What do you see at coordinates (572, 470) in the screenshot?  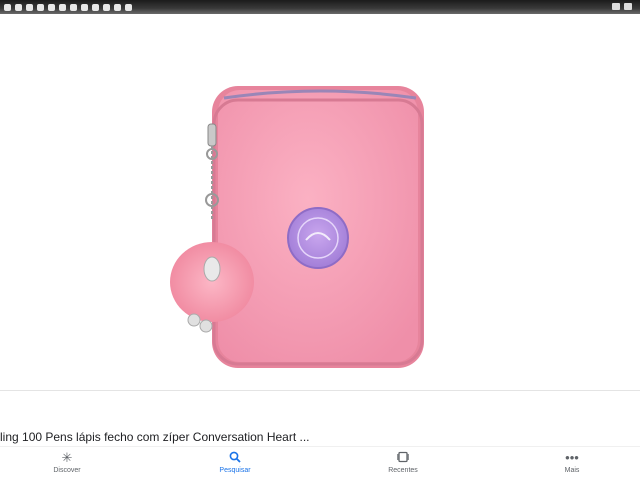 I see `nav-more-label: Mais` at bounding box center [572, 470].